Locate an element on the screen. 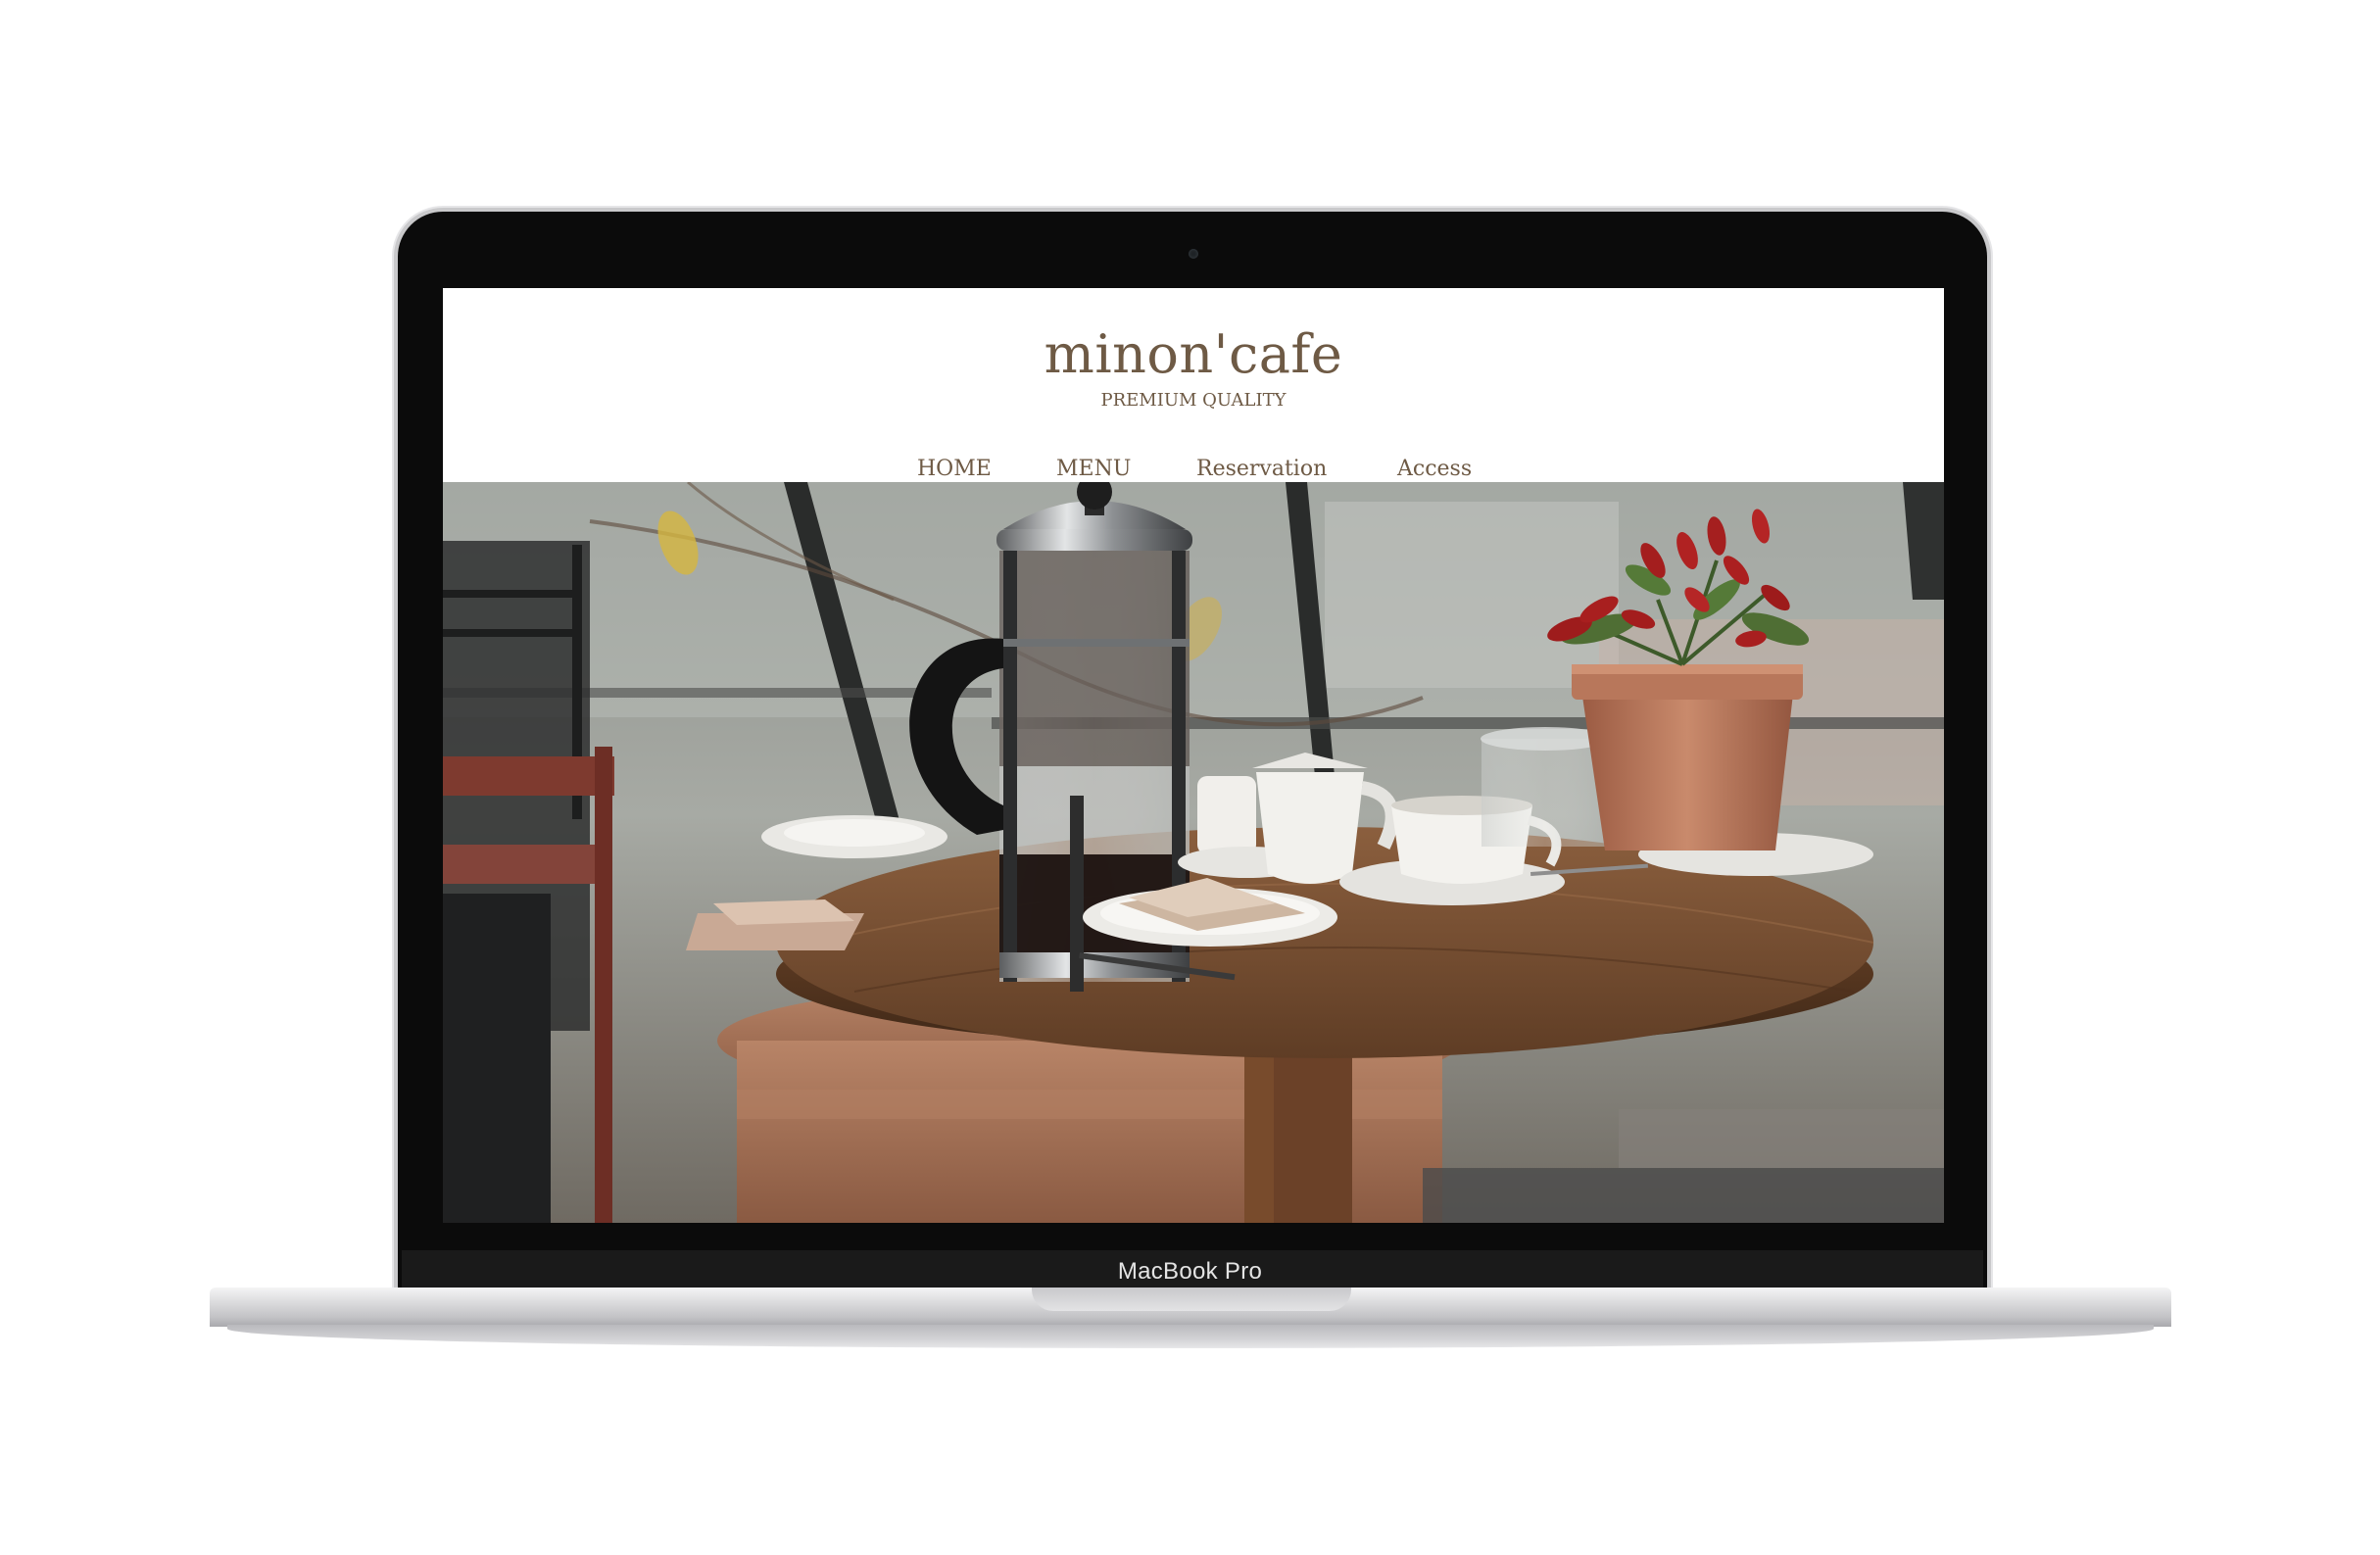 The height and width of the screenshot is (1555, 2380). nav-item-access: Access is located at coordinates (1434, 469).